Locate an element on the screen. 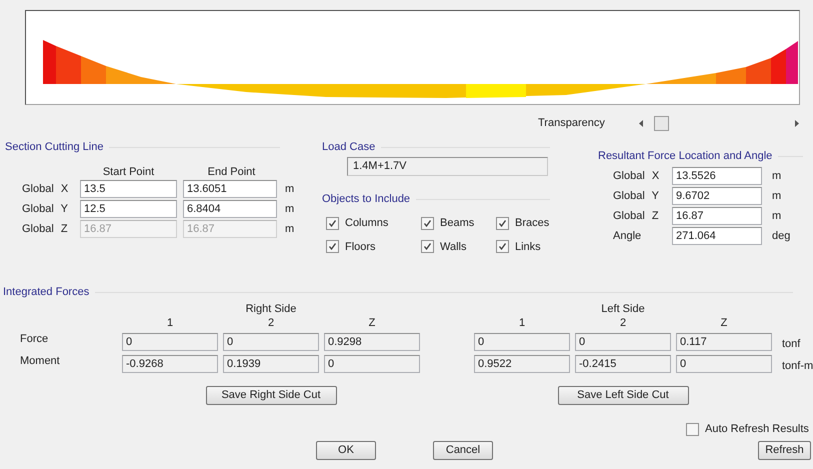  input-field: 0.117 is located at coordinates (724, 342).